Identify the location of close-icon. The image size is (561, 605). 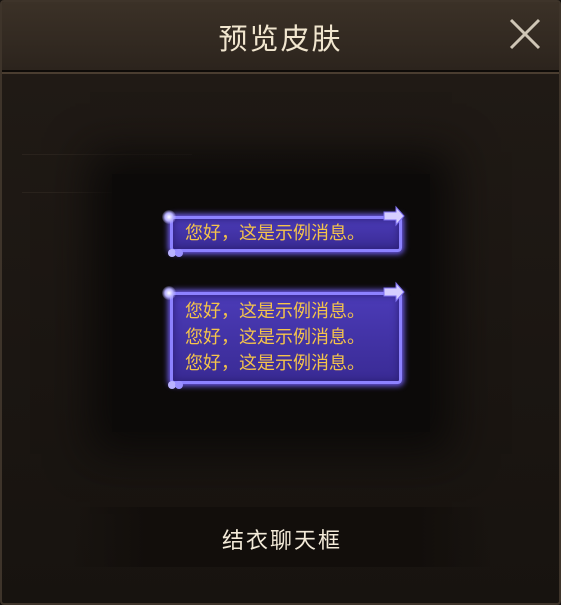
(525, 34).